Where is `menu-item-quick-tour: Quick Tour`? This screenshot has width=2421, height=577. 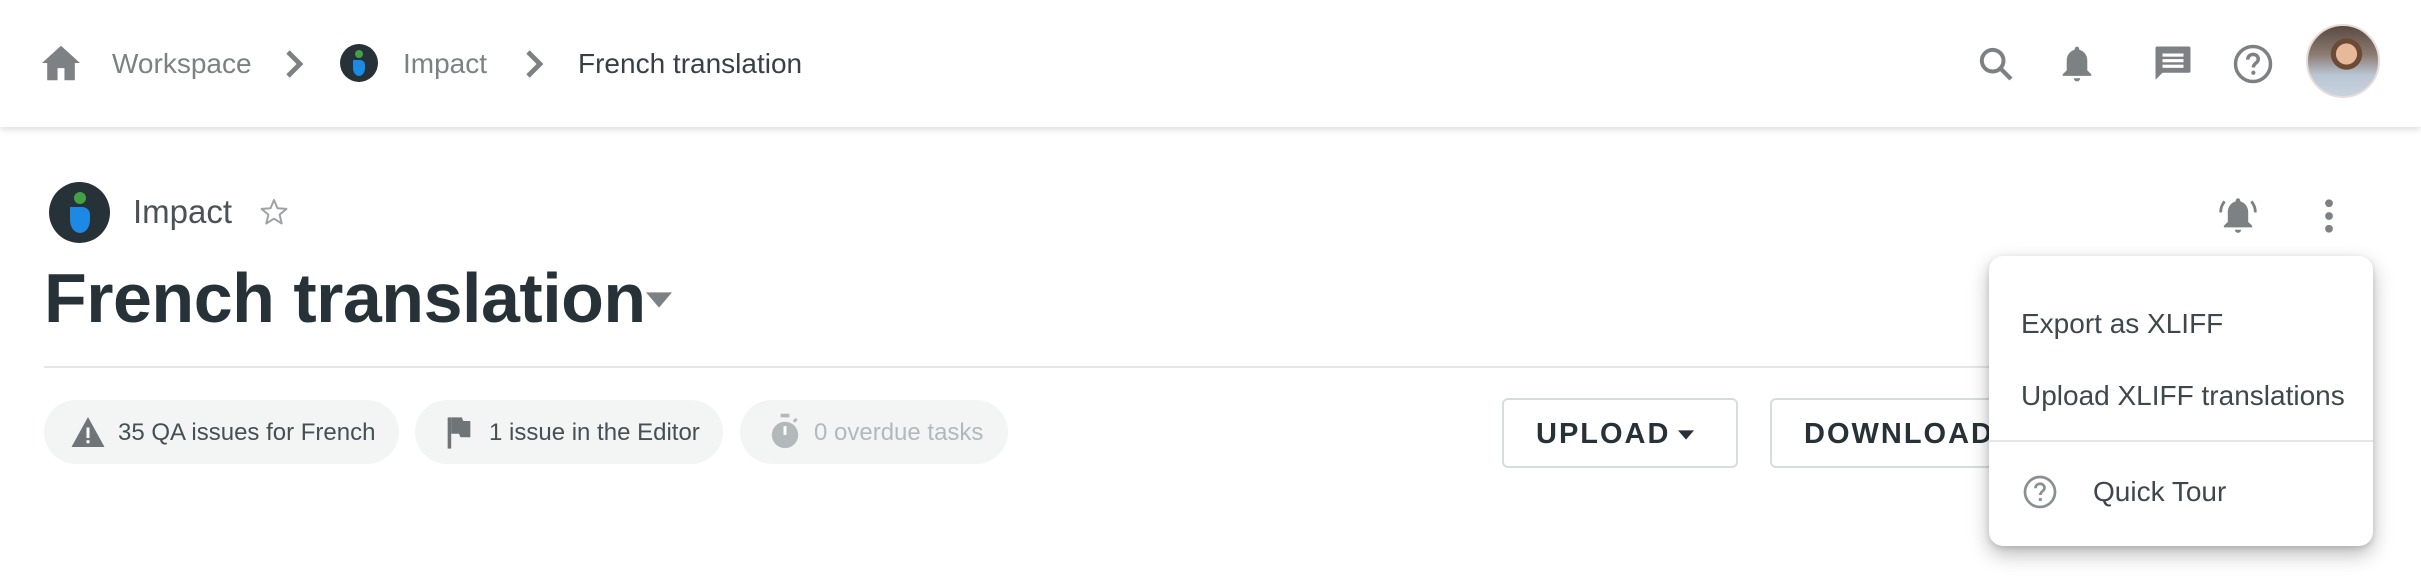
menu-item-quick-tour: Quick Tour is located at coordinates (2181, 494).